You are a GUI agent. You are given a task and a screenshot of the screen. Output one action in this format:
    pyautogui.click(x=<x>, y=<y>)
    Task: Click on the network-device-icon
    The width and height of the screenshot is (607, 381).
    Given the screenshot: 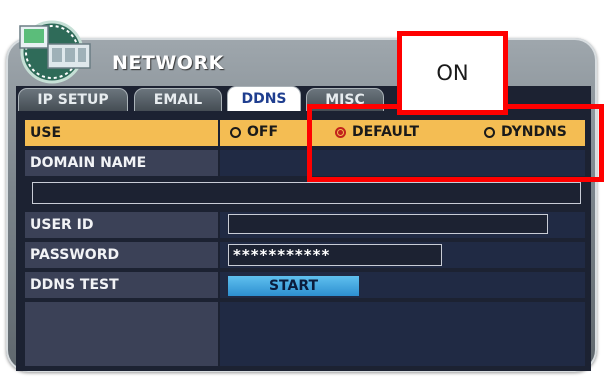 What is the action you would take?
    pyautogui.click(x=55, y=52)
    